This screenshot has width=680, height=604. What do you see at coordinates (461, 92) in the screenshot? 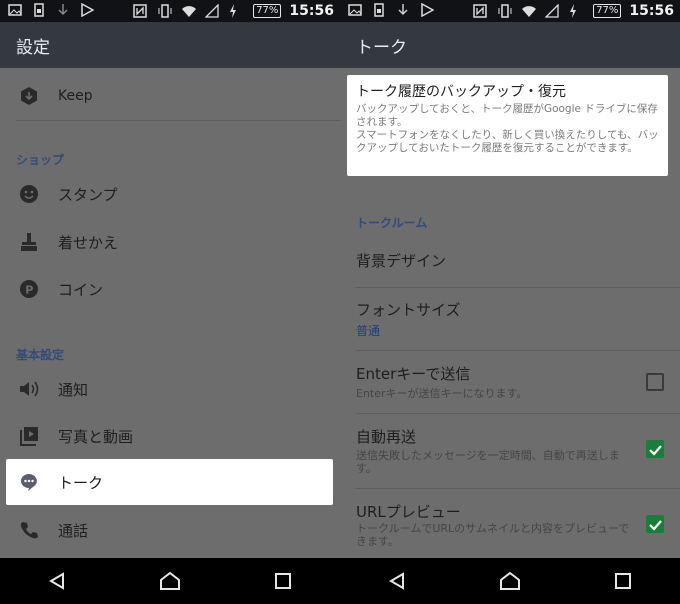
I see `tip-title: トーク履歴のバックアップ・復元` at bounding box center [461, 92].